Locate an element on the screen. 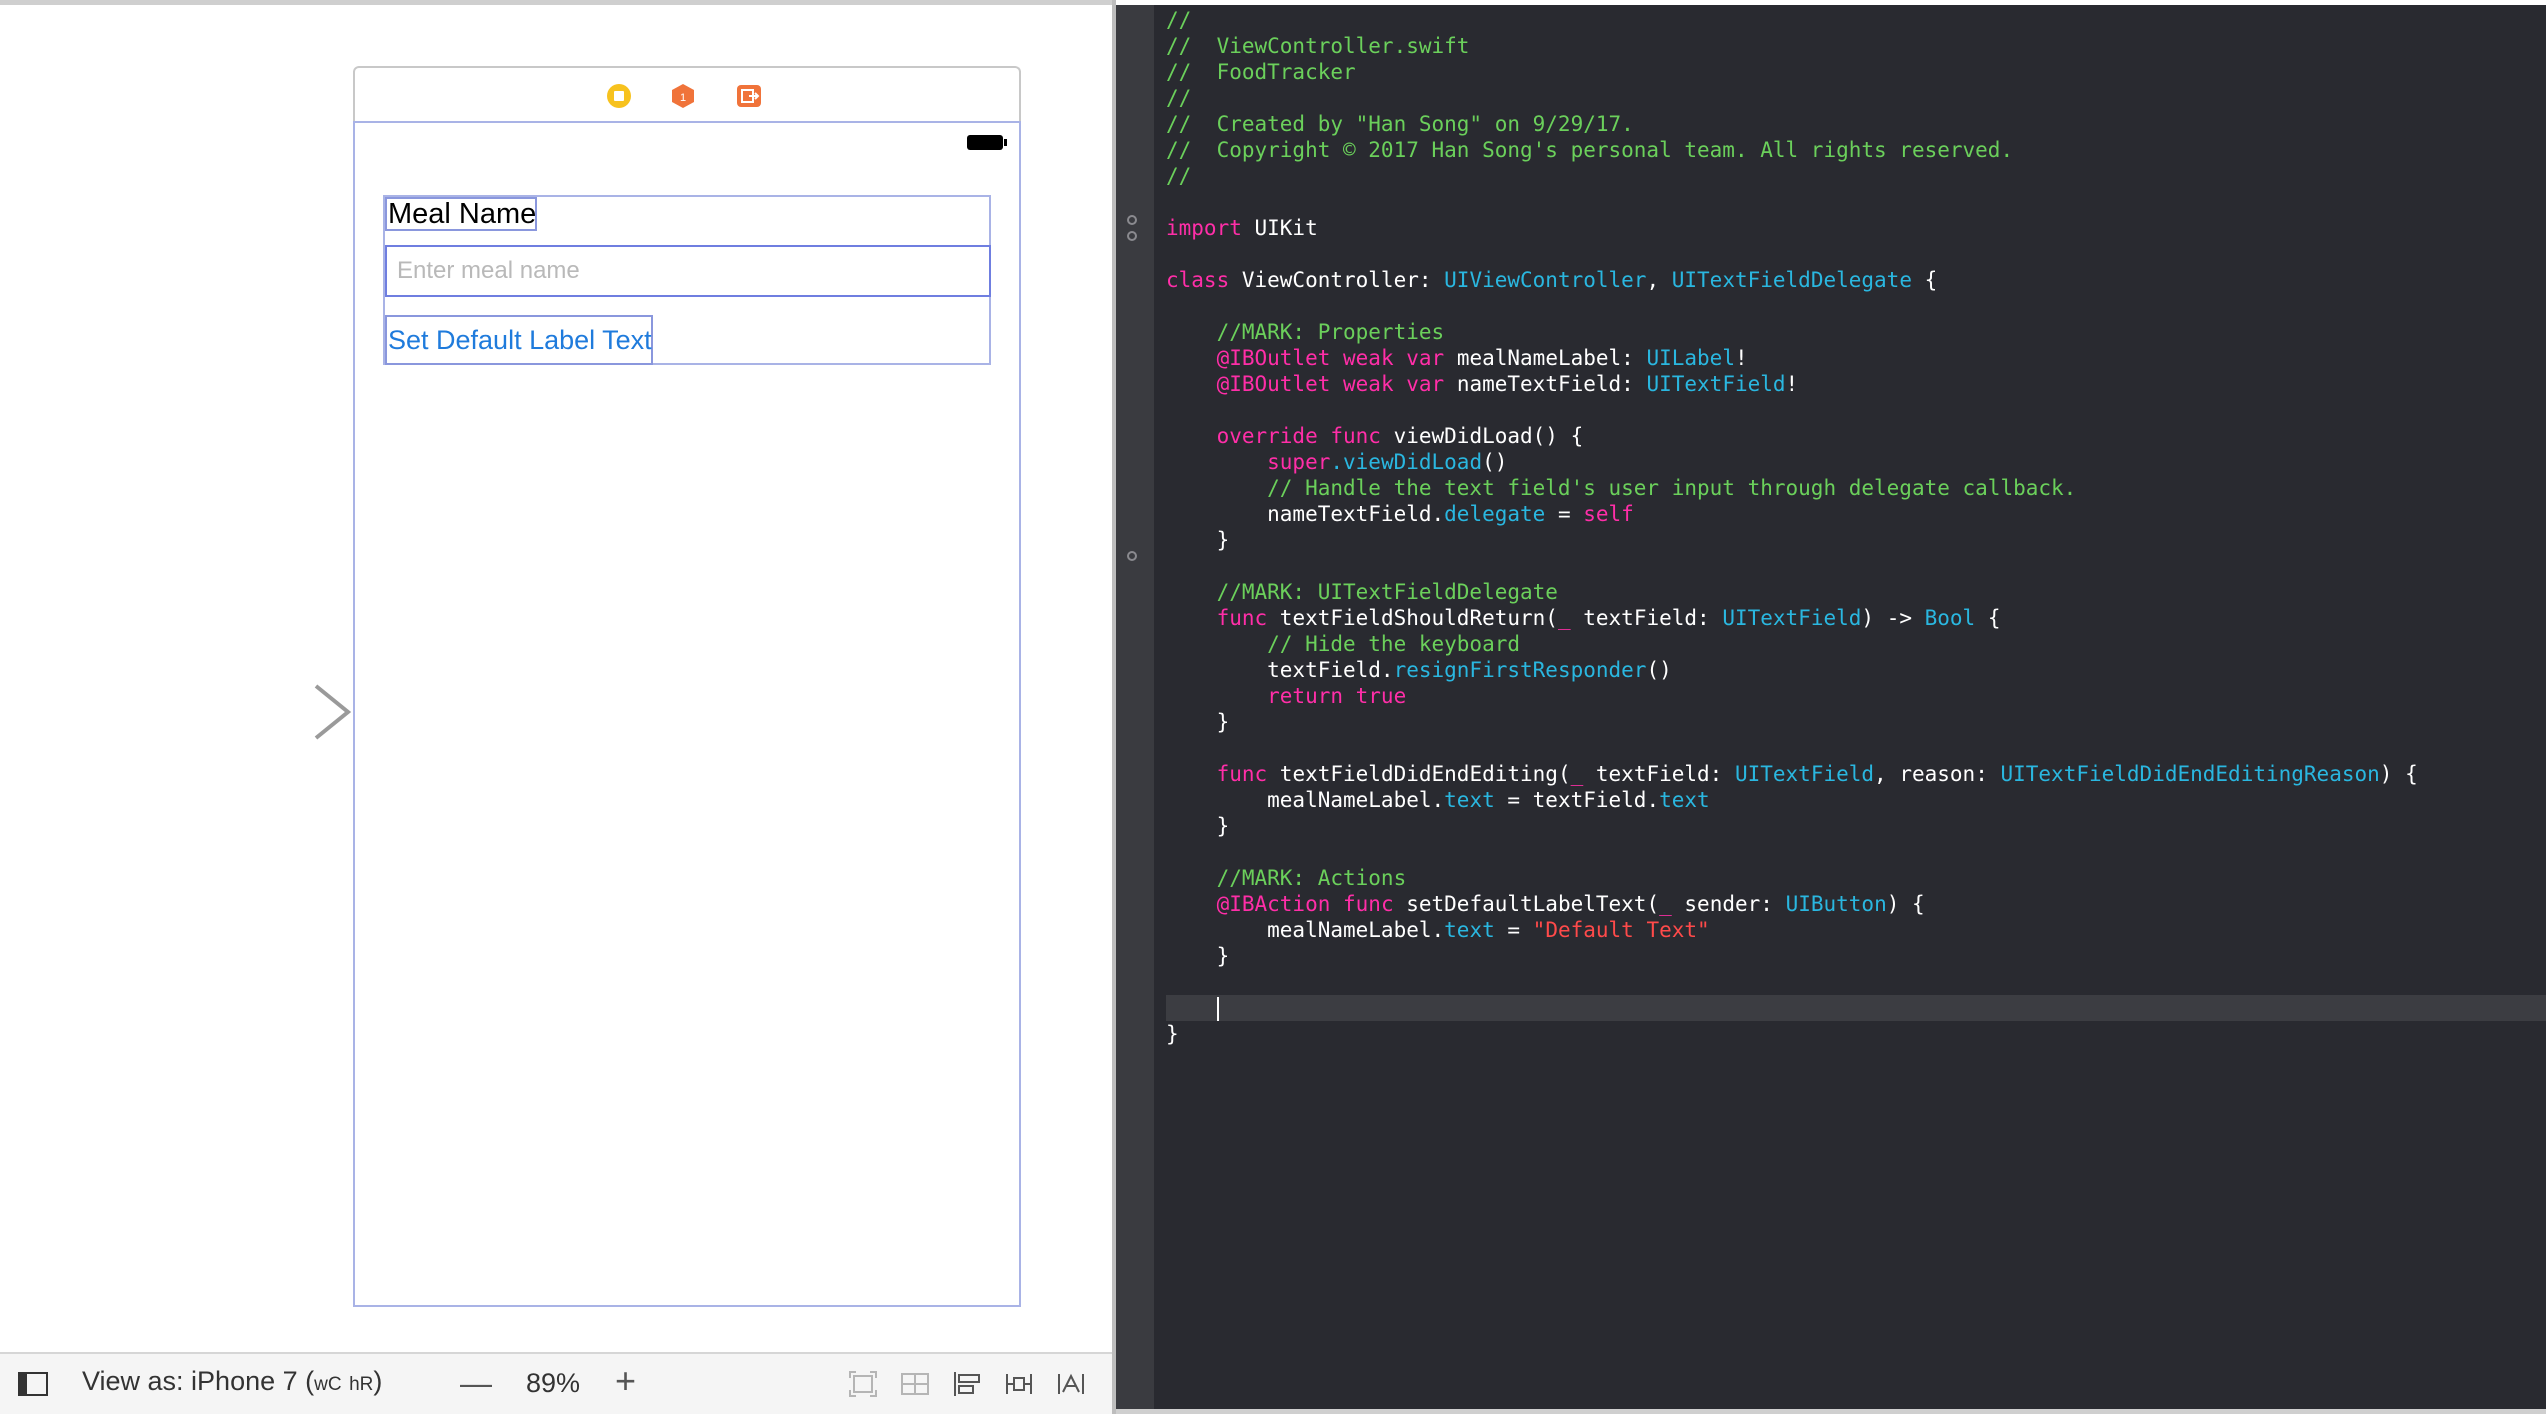 Image resolution: width=2546 pixels, height=1414 pixels. code-keyword: override func is located at coordinates (1273, 436).